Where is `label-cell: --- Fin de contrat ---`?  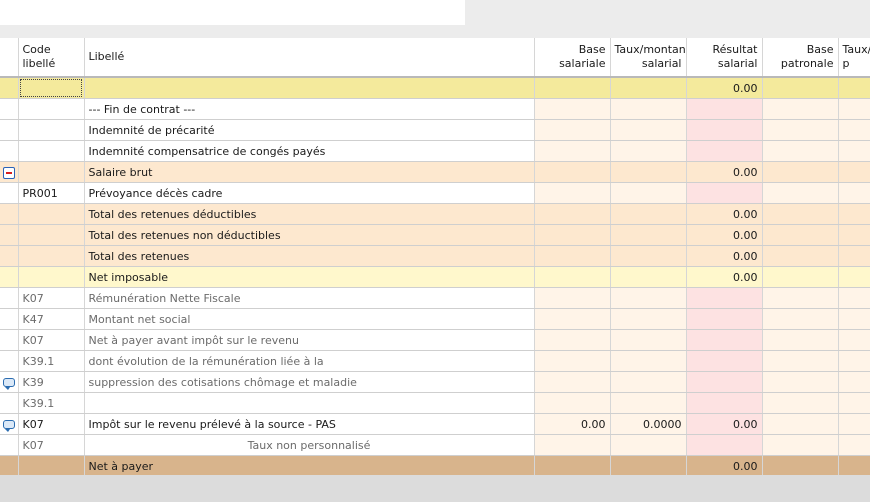 label-cell: --- Fin de contrat --- is located at coordinates (309, 109).